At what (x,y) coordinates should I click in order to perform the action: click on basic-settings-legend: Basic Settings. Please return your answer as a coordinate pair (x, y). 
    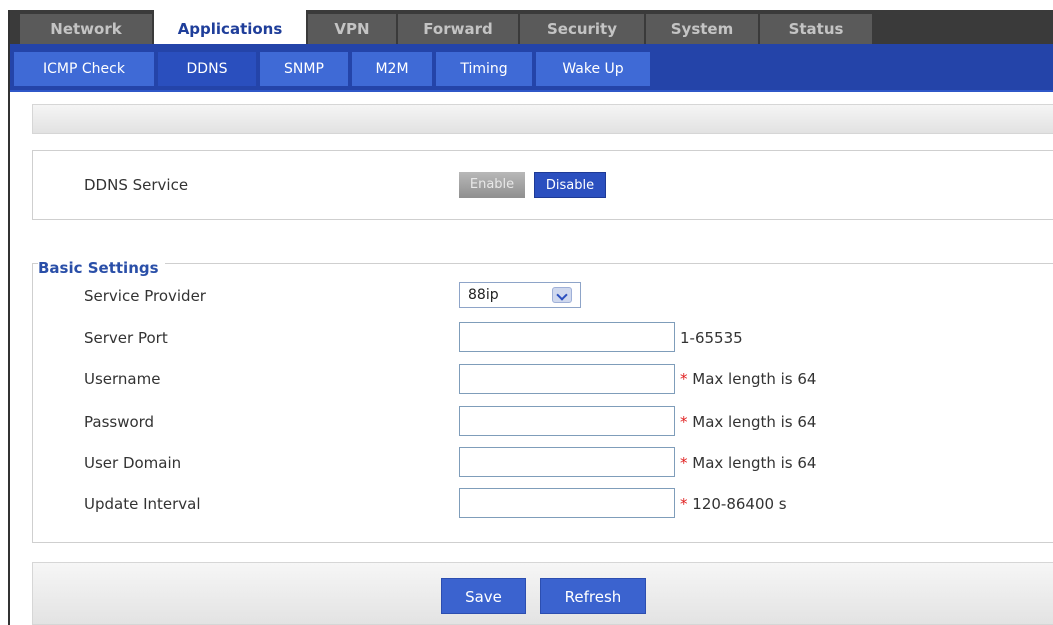
    Looking at the image, I should click on (101, 268).